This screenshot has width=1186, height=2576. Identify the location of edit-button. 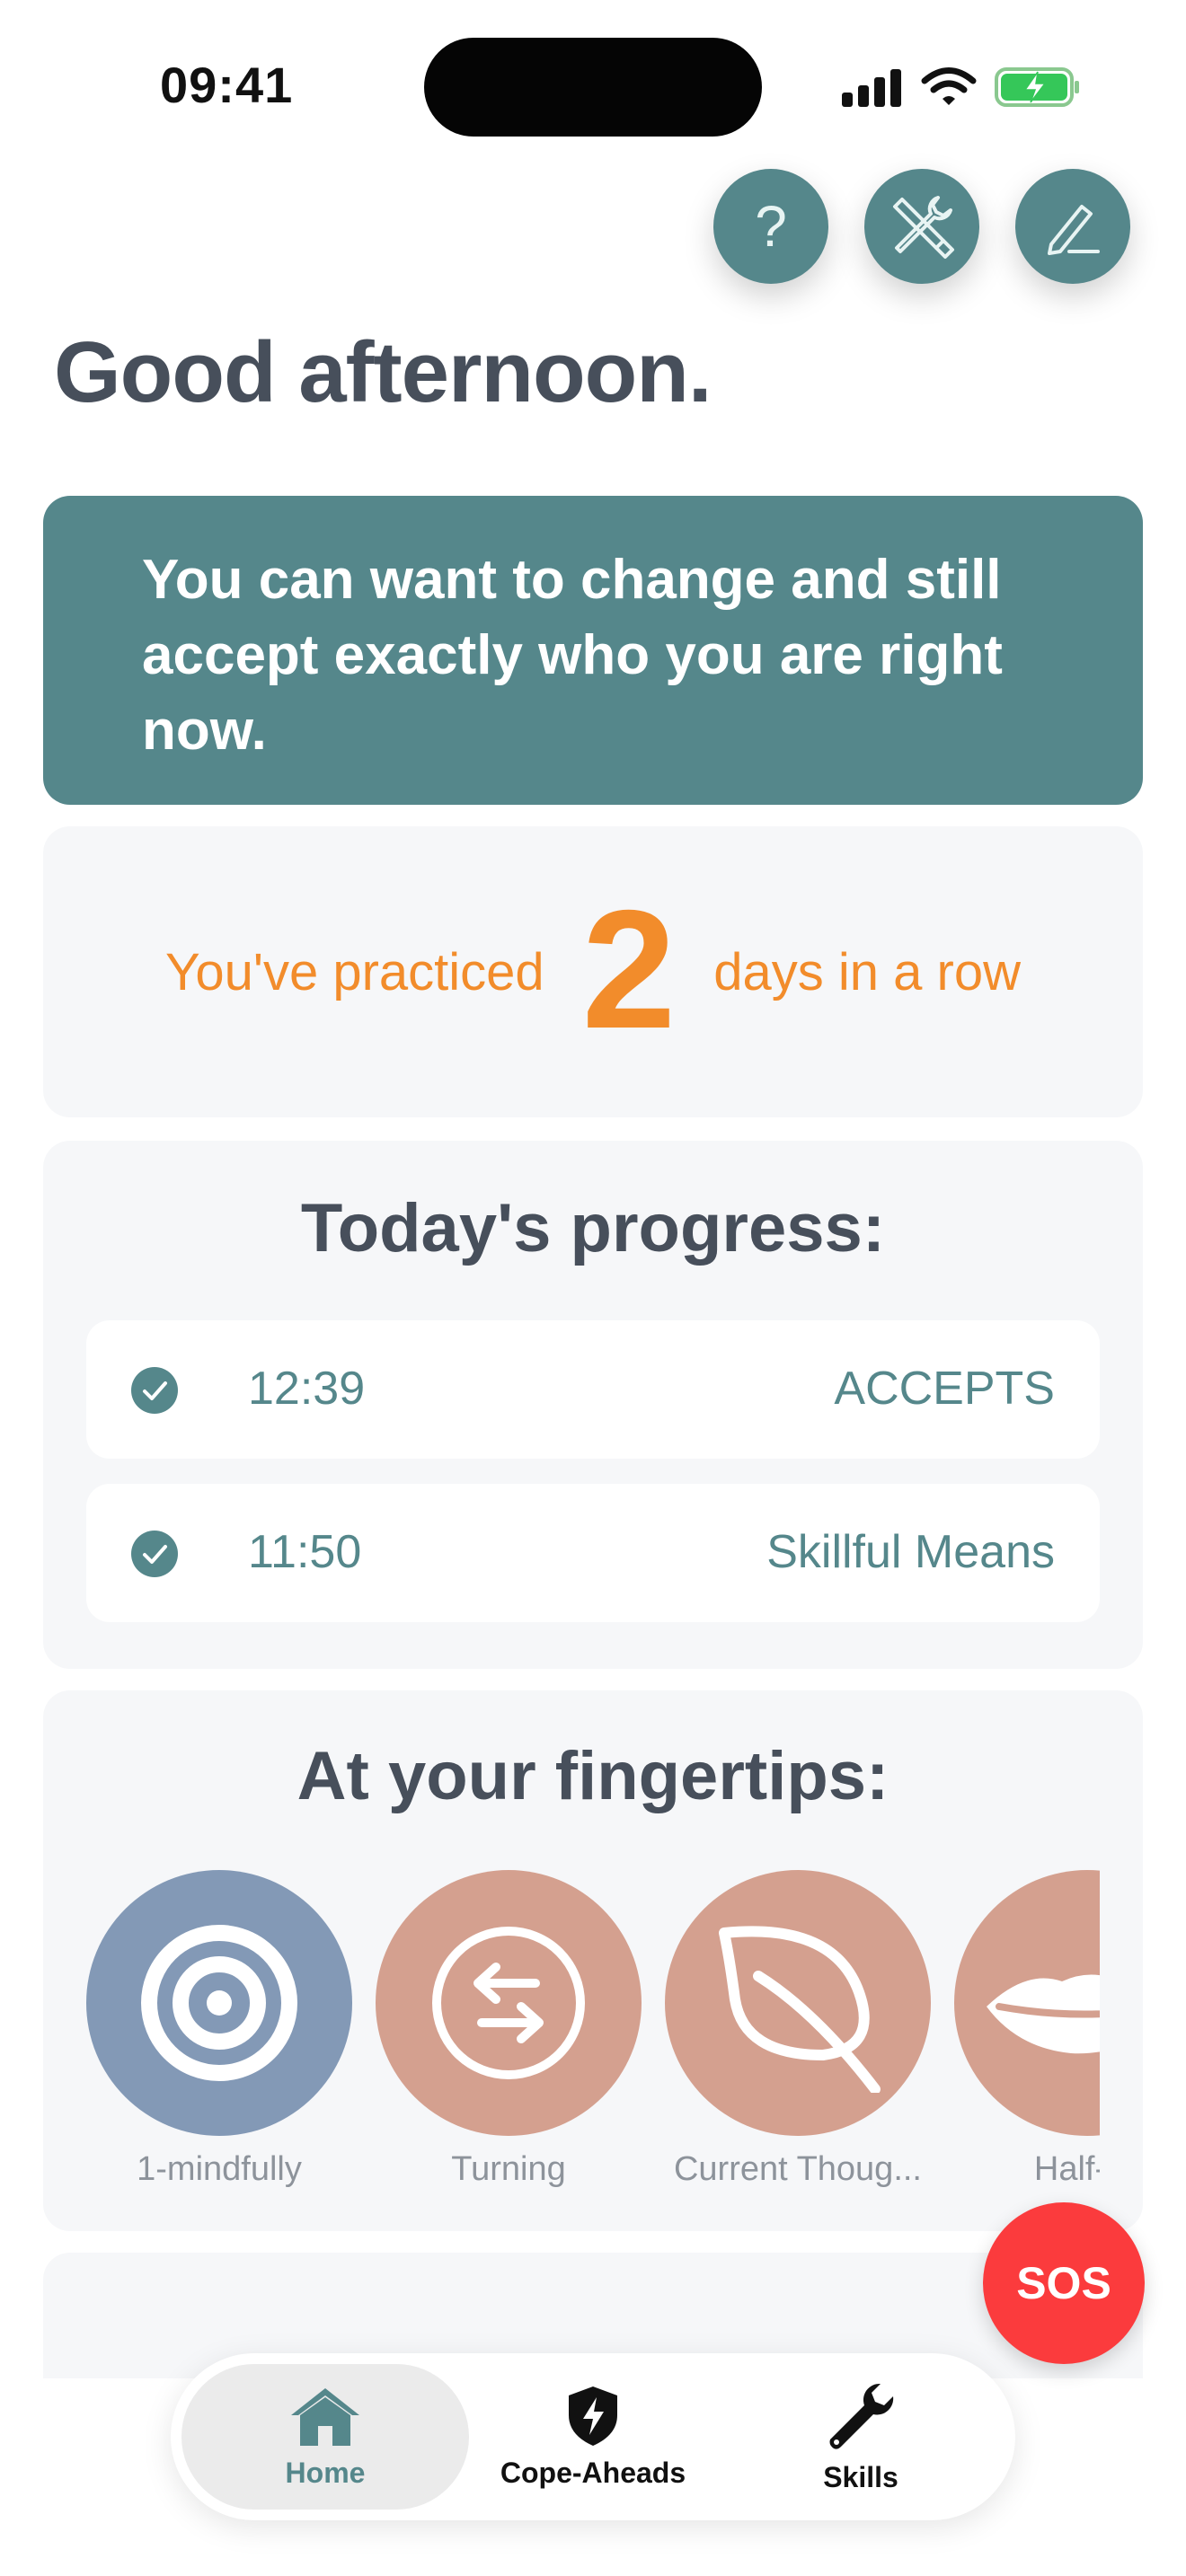
(1072, 226).